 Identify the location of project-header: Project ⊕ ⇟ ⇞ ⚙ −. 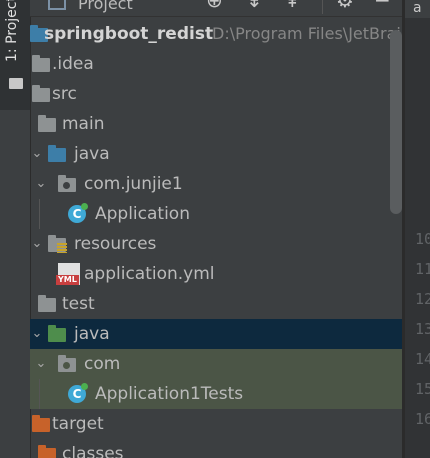
(216, 8).